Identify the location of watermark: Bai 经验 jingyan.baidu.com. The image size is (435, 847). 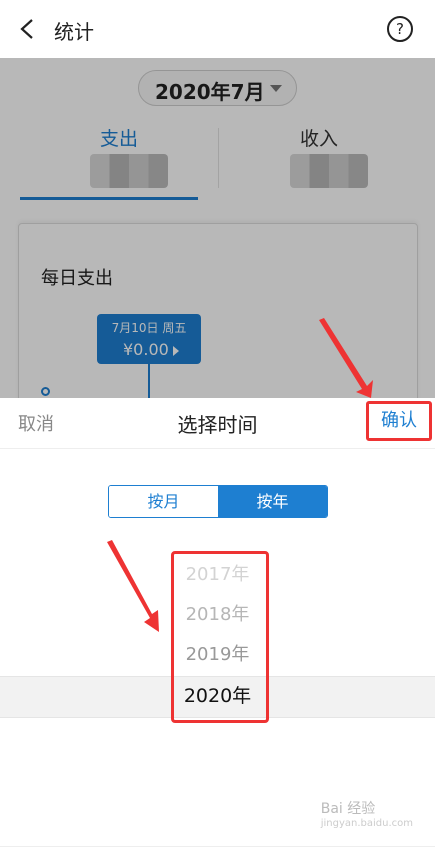
(367, 813).